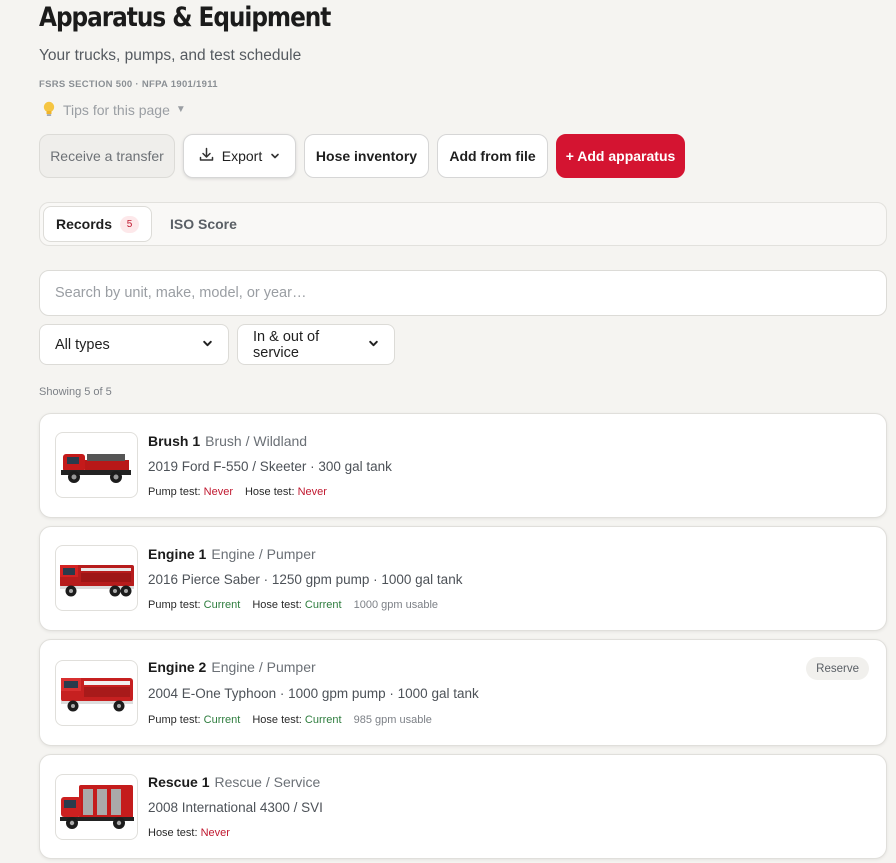 The image size is (896, 863). I want to click on receive-transfer-label: Receive a transfer, so click(107, 156).